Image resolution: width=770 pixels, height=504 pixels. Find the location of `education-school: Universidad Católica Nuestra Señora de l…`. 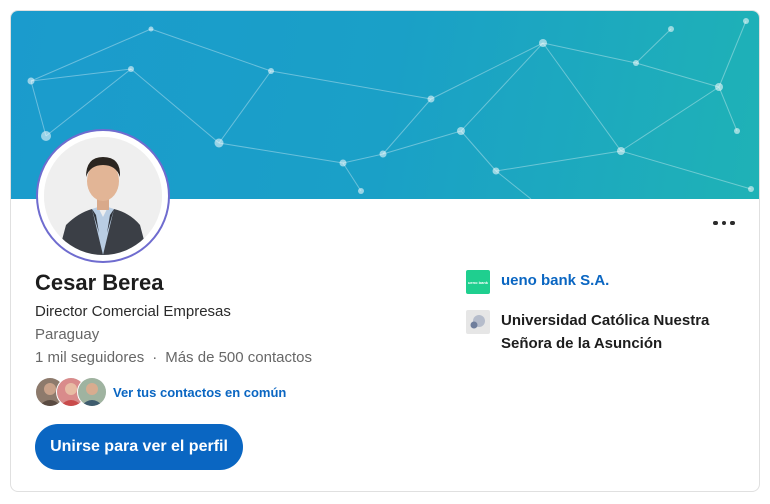

education-school: Universidad Católica Nuestra Señora de l… is located at coordinates (598, 332).